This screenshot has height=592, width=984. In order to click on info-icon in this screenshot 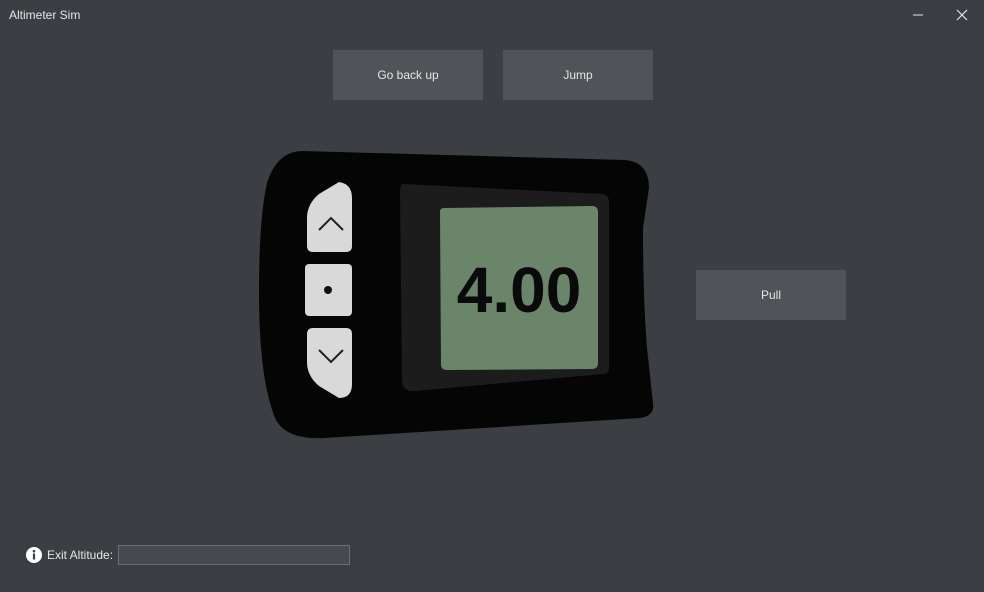, I will do `click(34, 555)`.